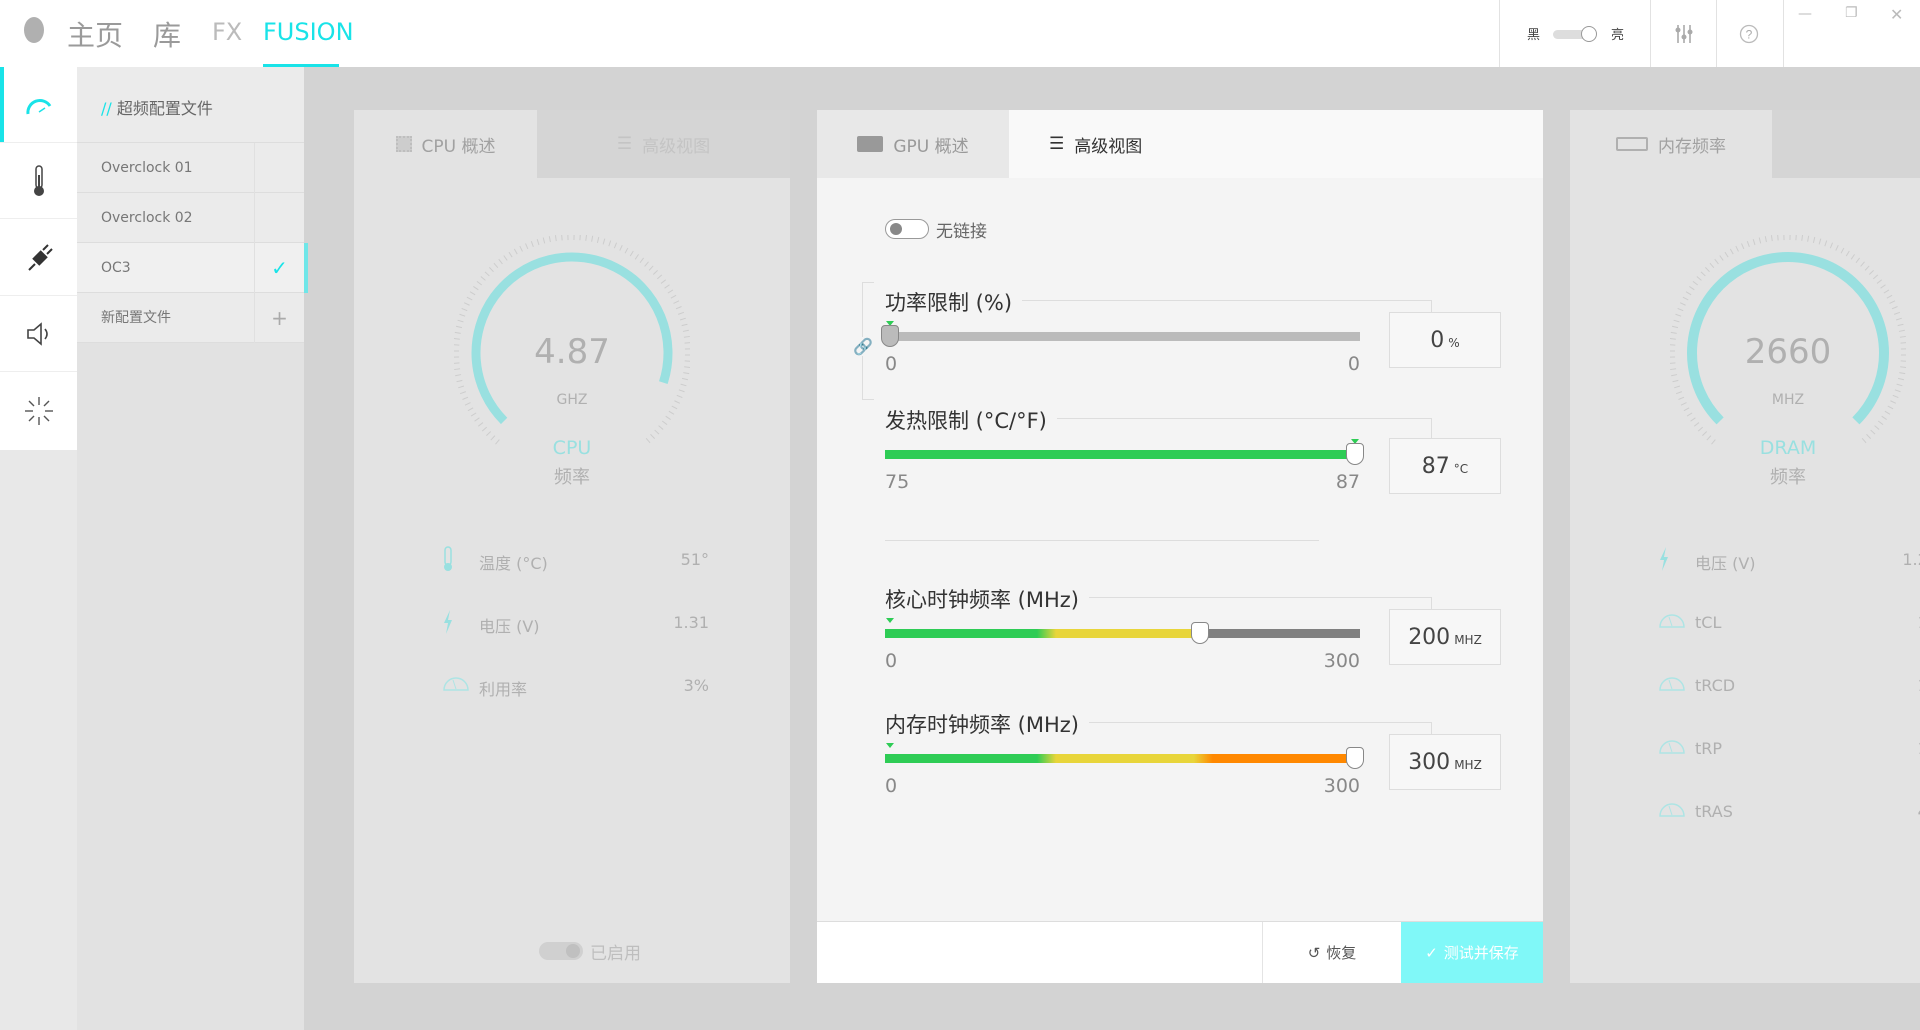  What do you see at coordinates (279, 318) in the screenshot?
I see `plus-icon: +` at bounding box center [279, 318].